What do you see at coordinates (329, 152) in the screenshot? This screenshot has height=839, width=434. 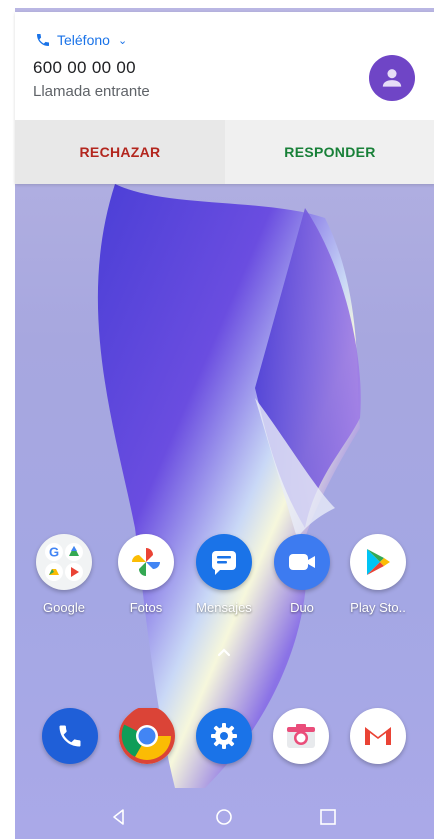 I see `answer-button: RESPONDER` at bounding box center [329, 152].